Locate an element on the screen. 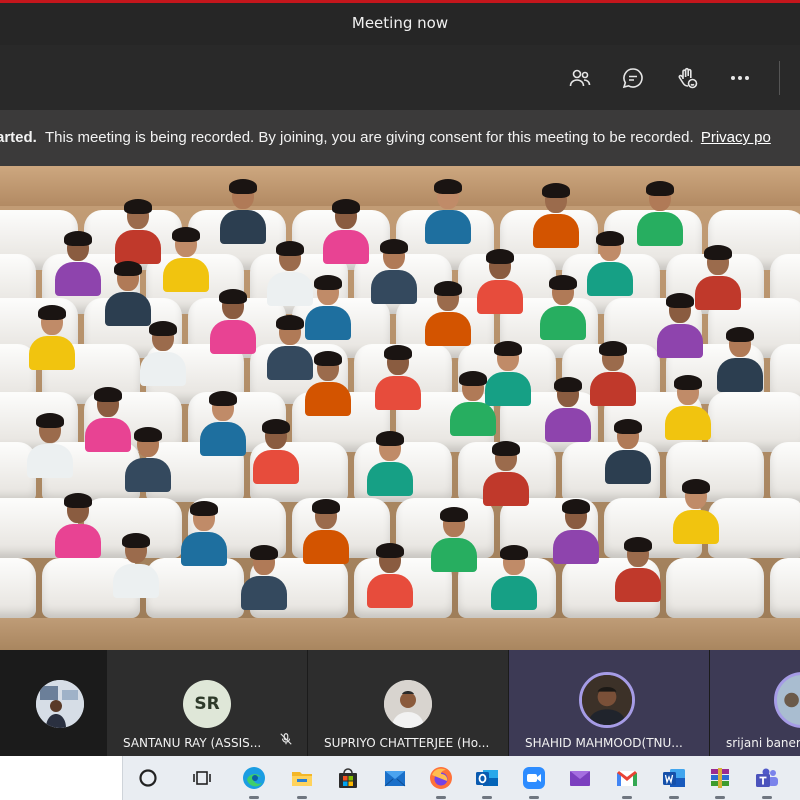 The image size is (800, 800). file-explorer-icon is located at coordinates (302, 781).